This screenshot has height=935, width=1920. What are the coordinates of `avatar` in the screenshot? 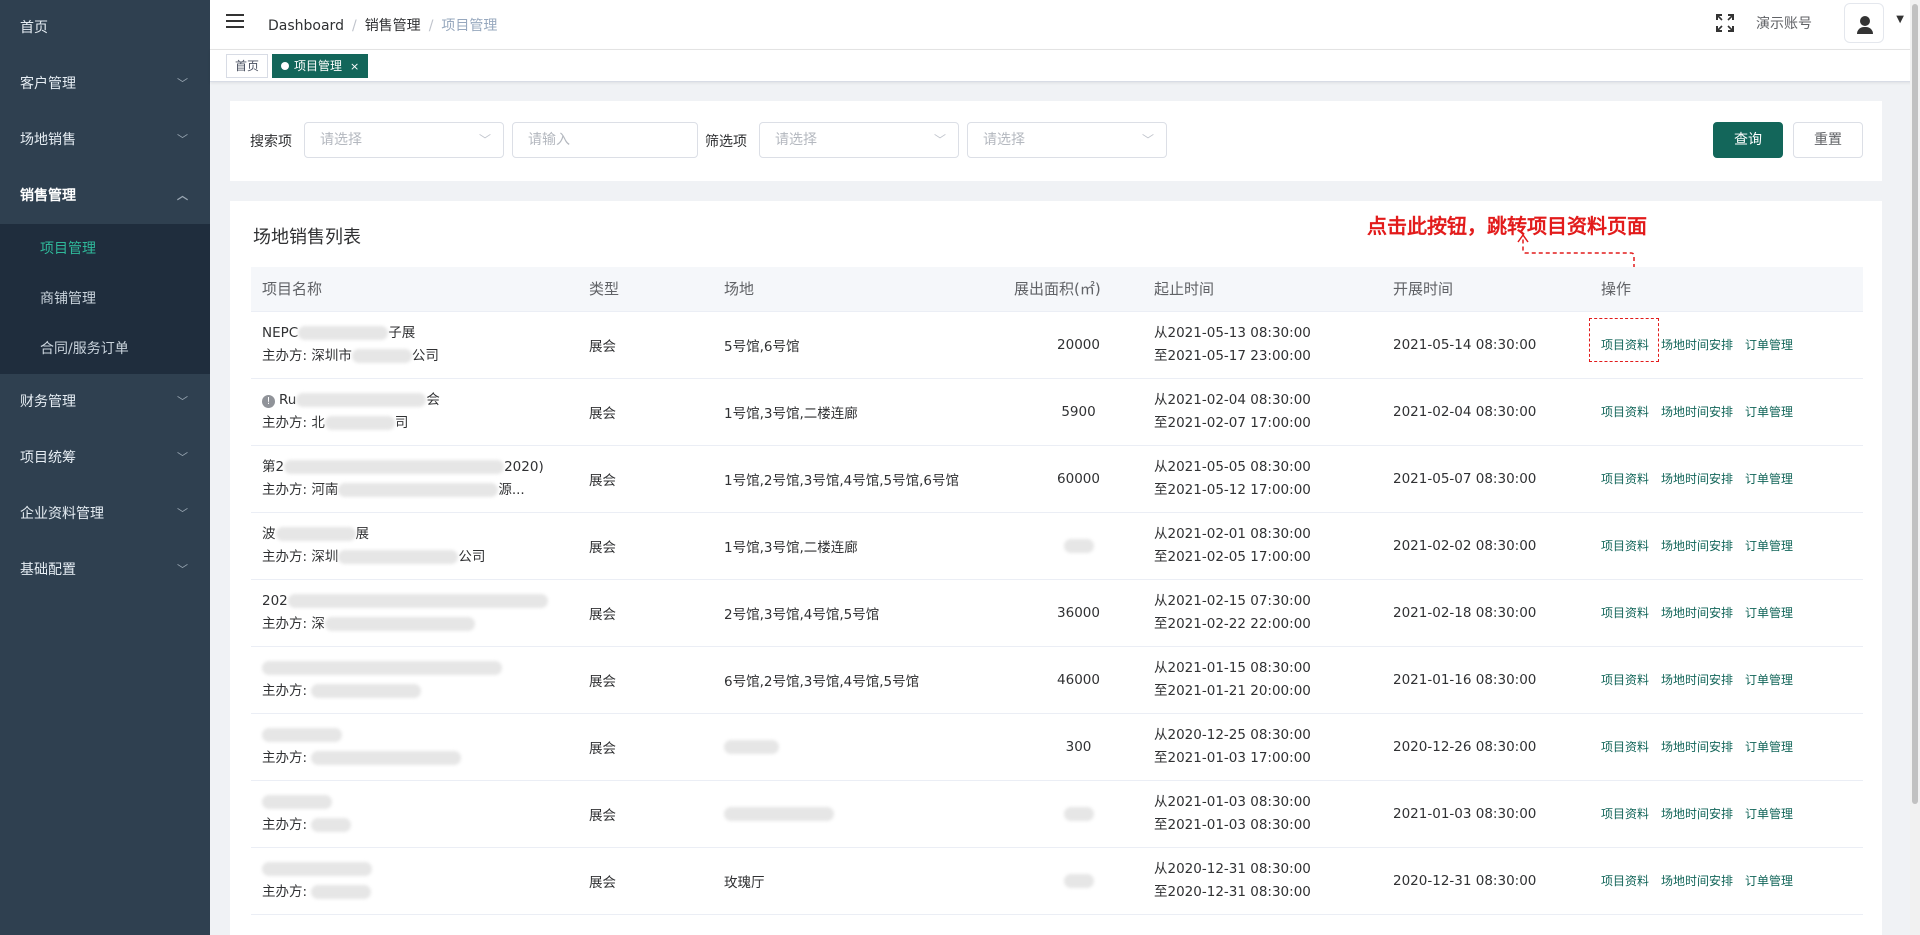 It's located at (1864, 23).